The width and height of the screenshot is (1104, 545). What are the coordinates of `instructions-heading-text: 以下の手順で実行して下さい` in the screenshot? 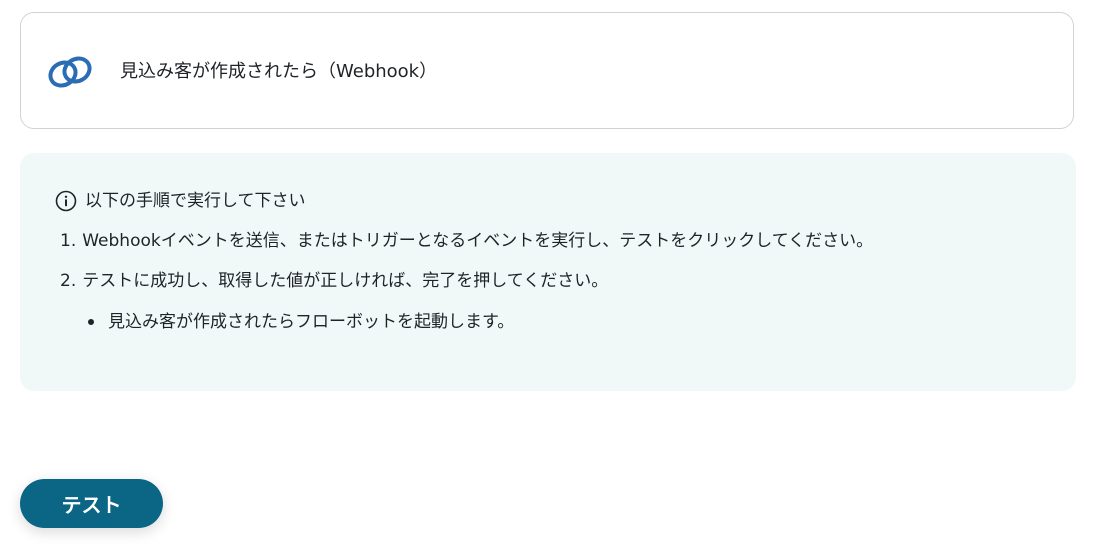 It's located at (195, 201).